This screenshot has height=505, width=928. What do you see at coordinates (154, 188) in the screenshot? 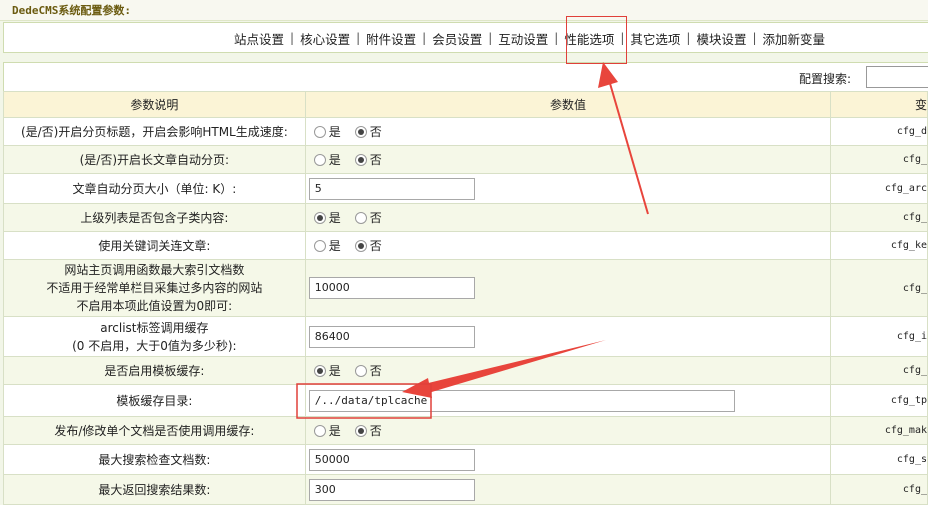
I see `row-desc: 文章自动分页大小（单位: K）:` at bounding box center [154, 188].